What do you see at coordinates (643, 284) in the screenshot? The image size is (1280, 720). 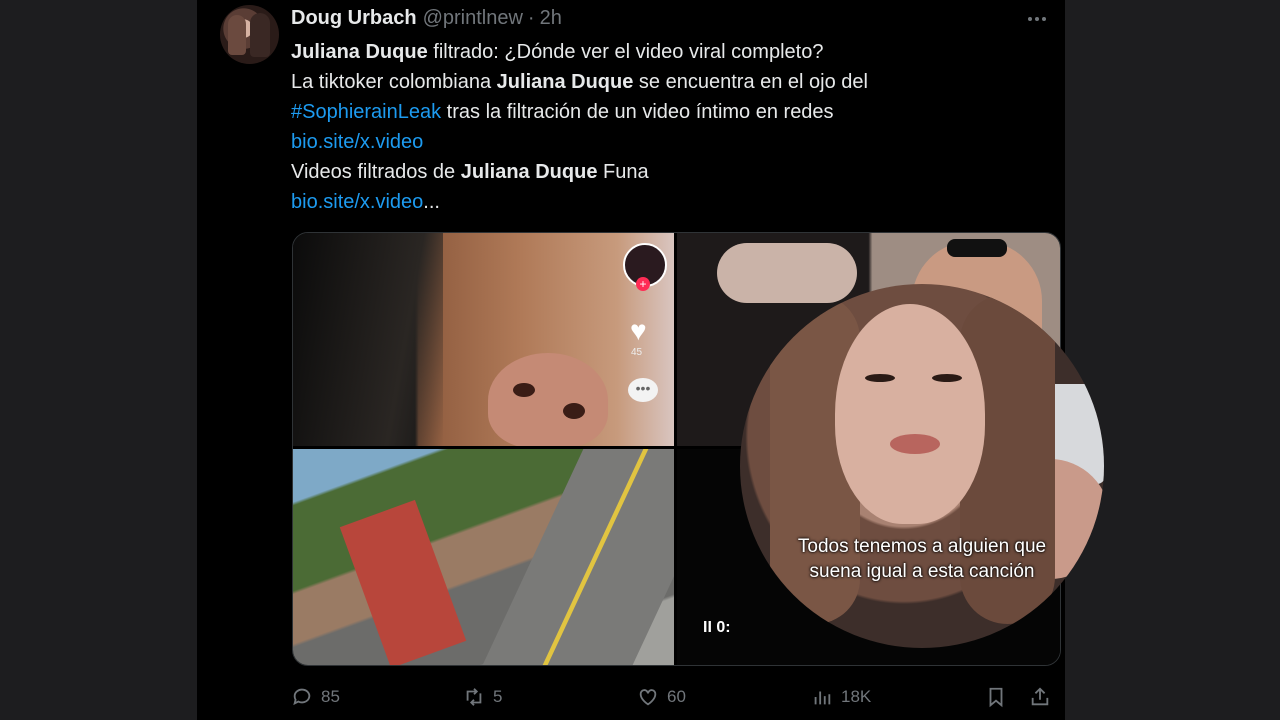 I see `tiktok-plus-icon: +` at bounding box center [643, 284].